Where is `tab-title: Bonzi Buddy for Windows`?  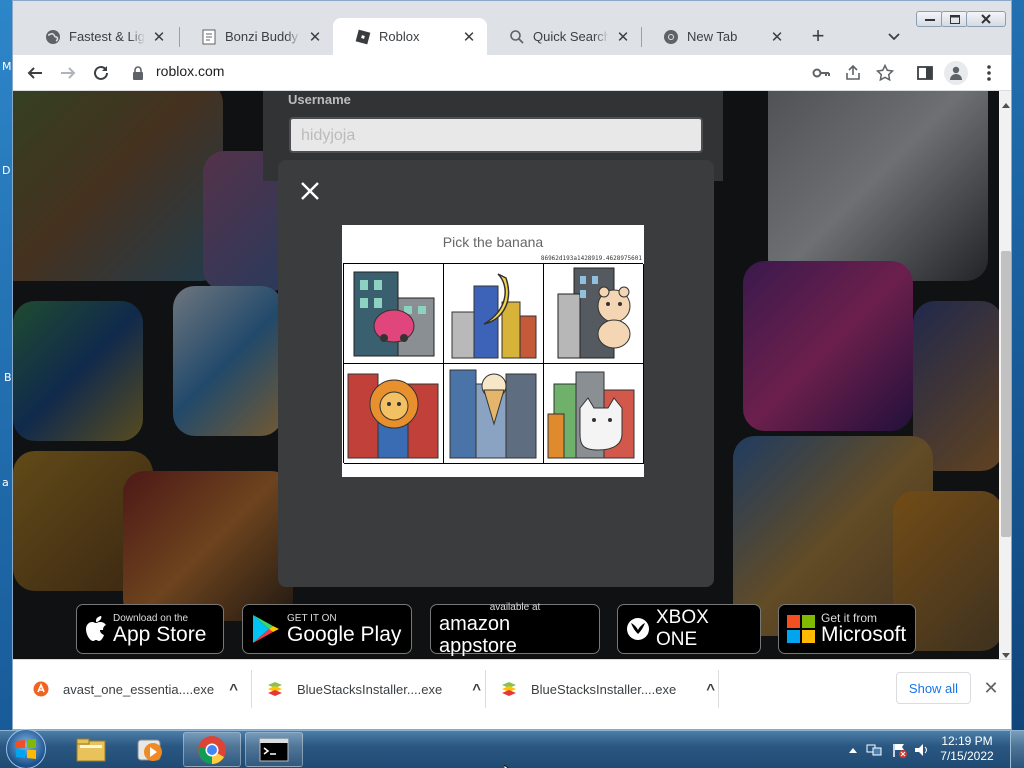 tab-title: Bonzi Buddy for Windows is located at coordinates (263, 36).